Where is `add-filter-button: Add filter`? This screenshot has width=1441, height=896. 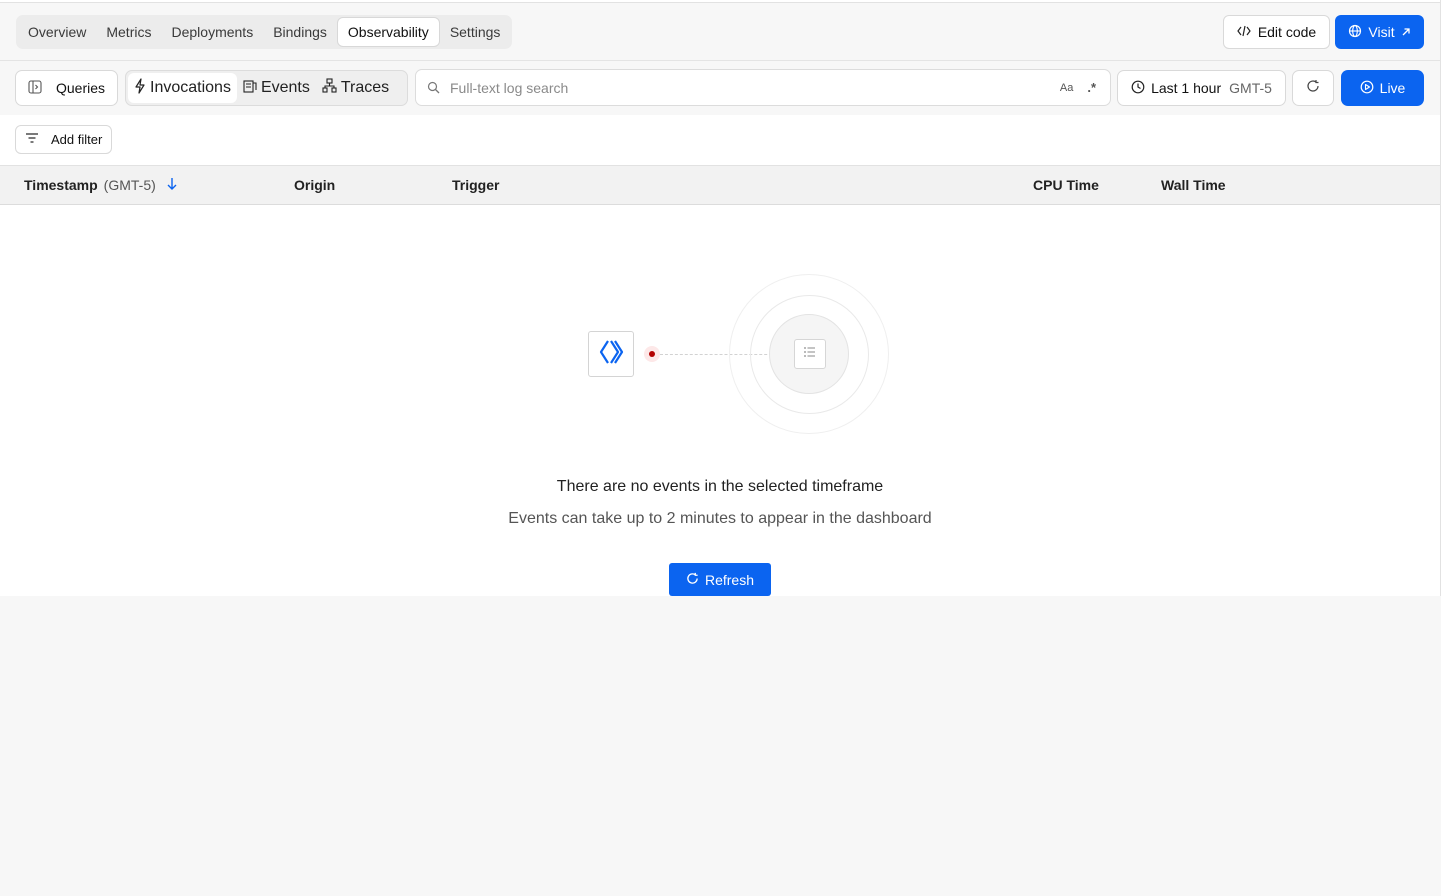
add-filter-button: Add filter is located at coordinates (63, 139).